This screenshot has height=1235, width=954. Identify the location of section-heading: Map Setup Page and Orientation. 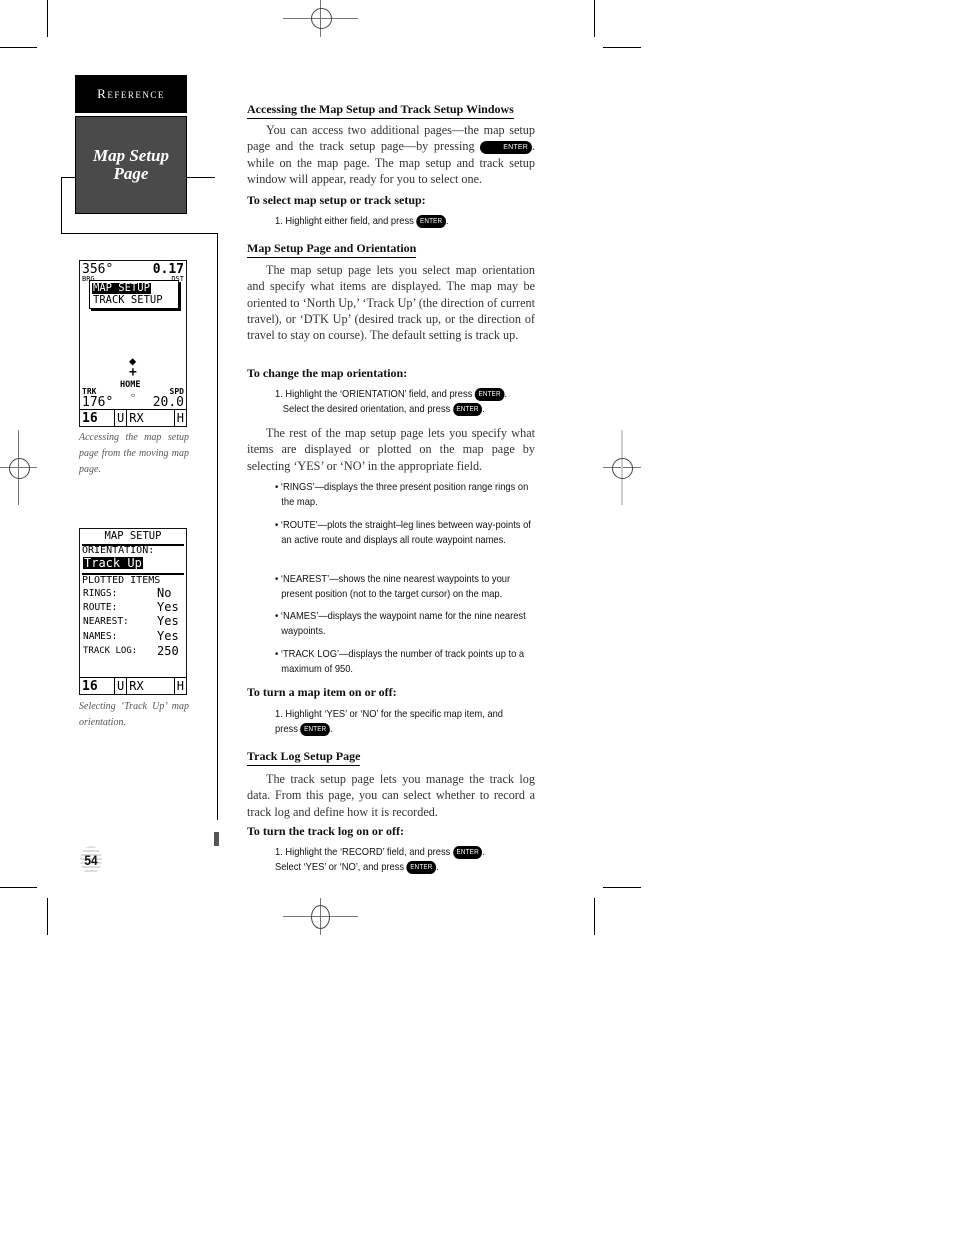
(332, 249).